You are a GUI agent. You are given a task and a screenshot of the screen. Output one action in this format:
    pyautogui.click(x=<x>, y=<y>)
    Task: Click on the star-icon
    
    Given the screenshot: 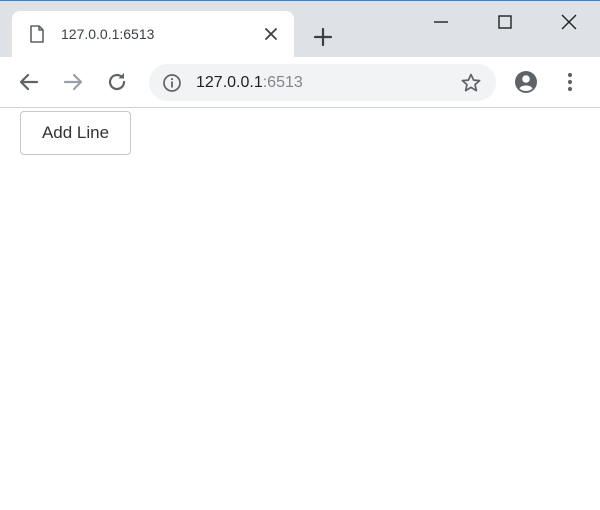 What is the action you would take?
    pyautogui.click(x=471, y=83)
    